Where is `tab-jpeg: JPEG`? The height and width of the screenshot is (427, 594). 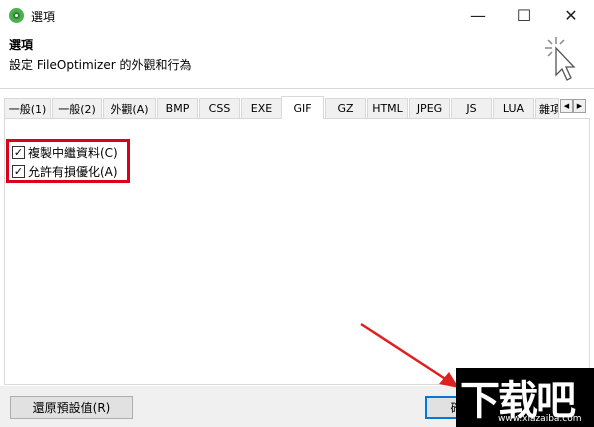
tab-jpeg: JPEG is located at coordinates (429, 108).